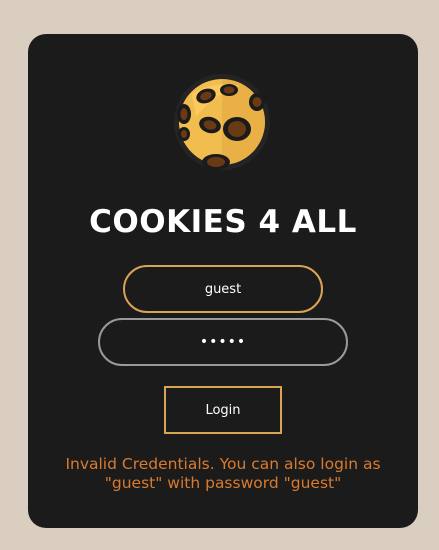 The height and width of the screenshot is (550, 439). I want to click on login-button: Login, so click(223, 410).